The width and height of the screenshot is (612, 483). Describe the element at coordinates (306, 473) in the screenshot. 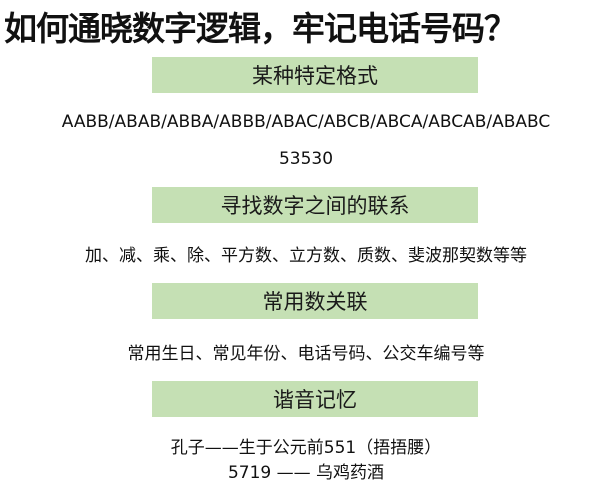

I see `homophone-example-2: 5719 —— 乌鸡药酒` at that location.